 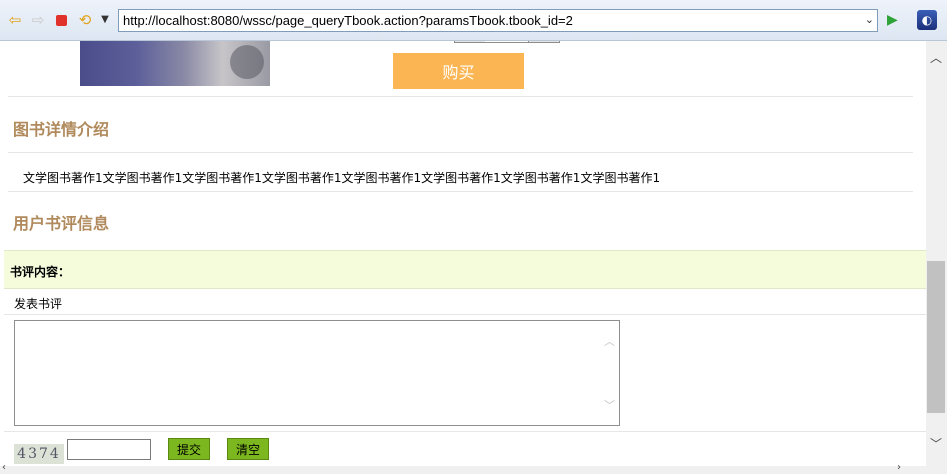 What do you see at coordinates (4, 467) in the screenshot?
I see `scroll-left-icon: ‹` at bounding box center [4, 467].